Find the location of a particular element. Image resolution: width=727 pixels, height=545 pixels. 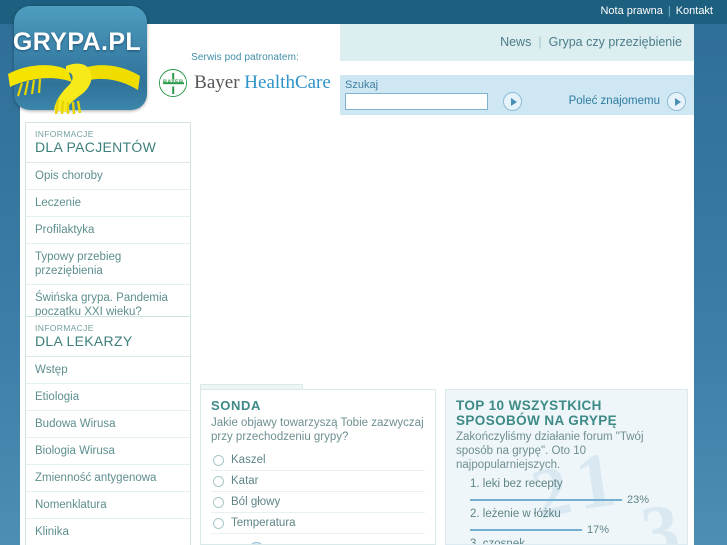

sidebar-item-profilaktyka: Profilaktyka is located at coordinates (108, 230).